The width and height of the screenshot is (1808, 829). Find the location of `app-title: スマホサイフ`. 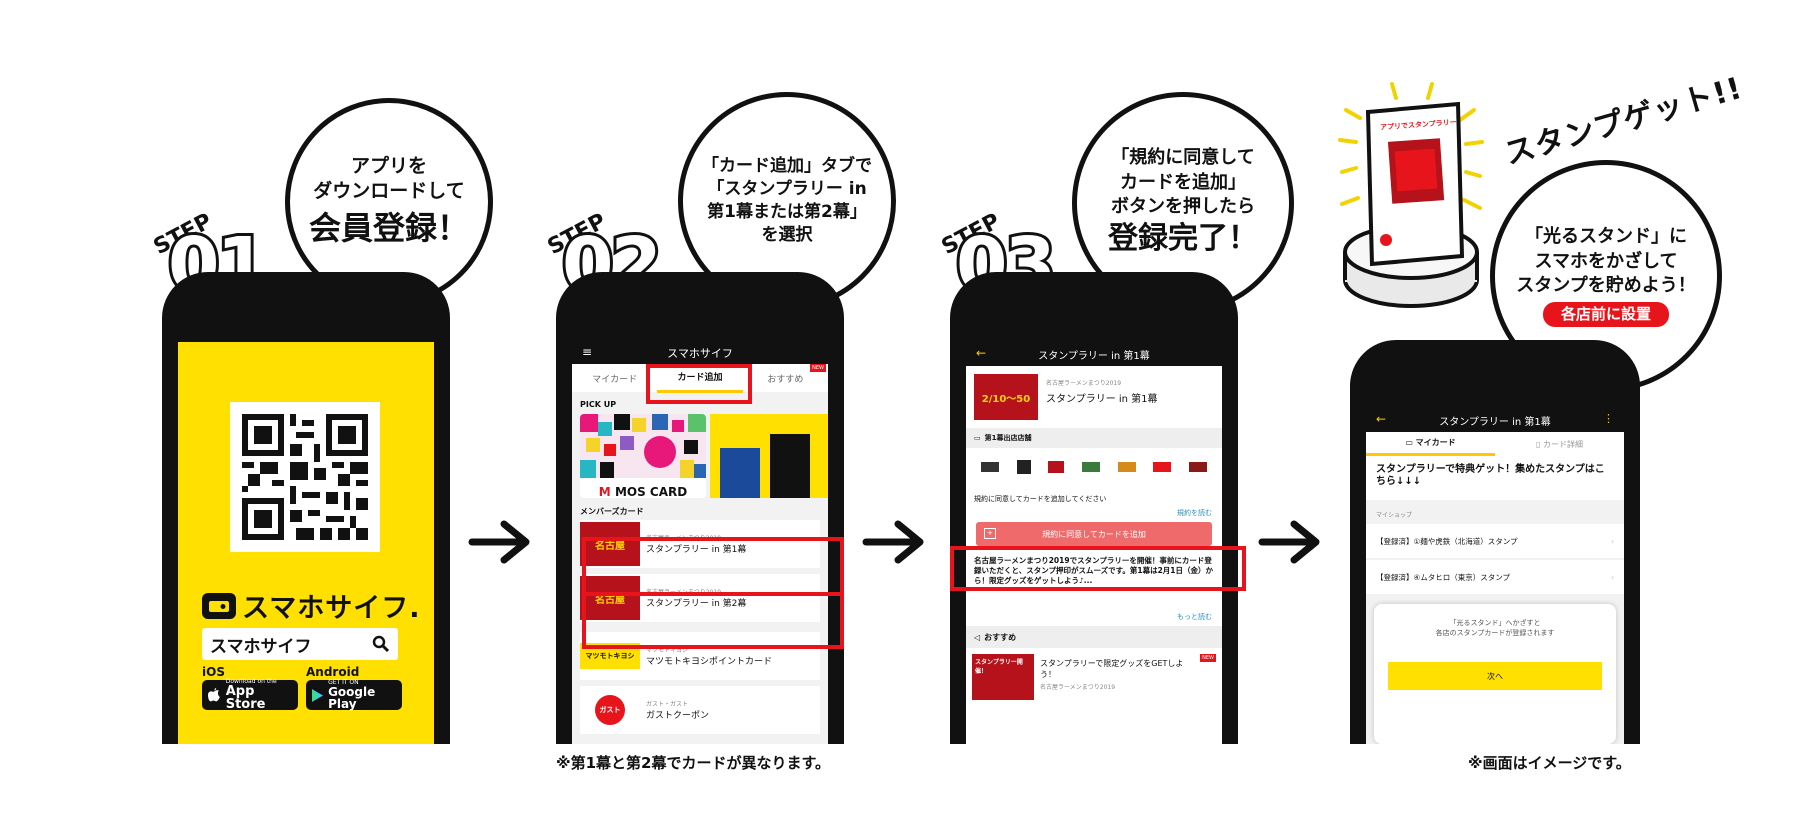

app-title: スマホサイフ is located at coordinates (700, 353).